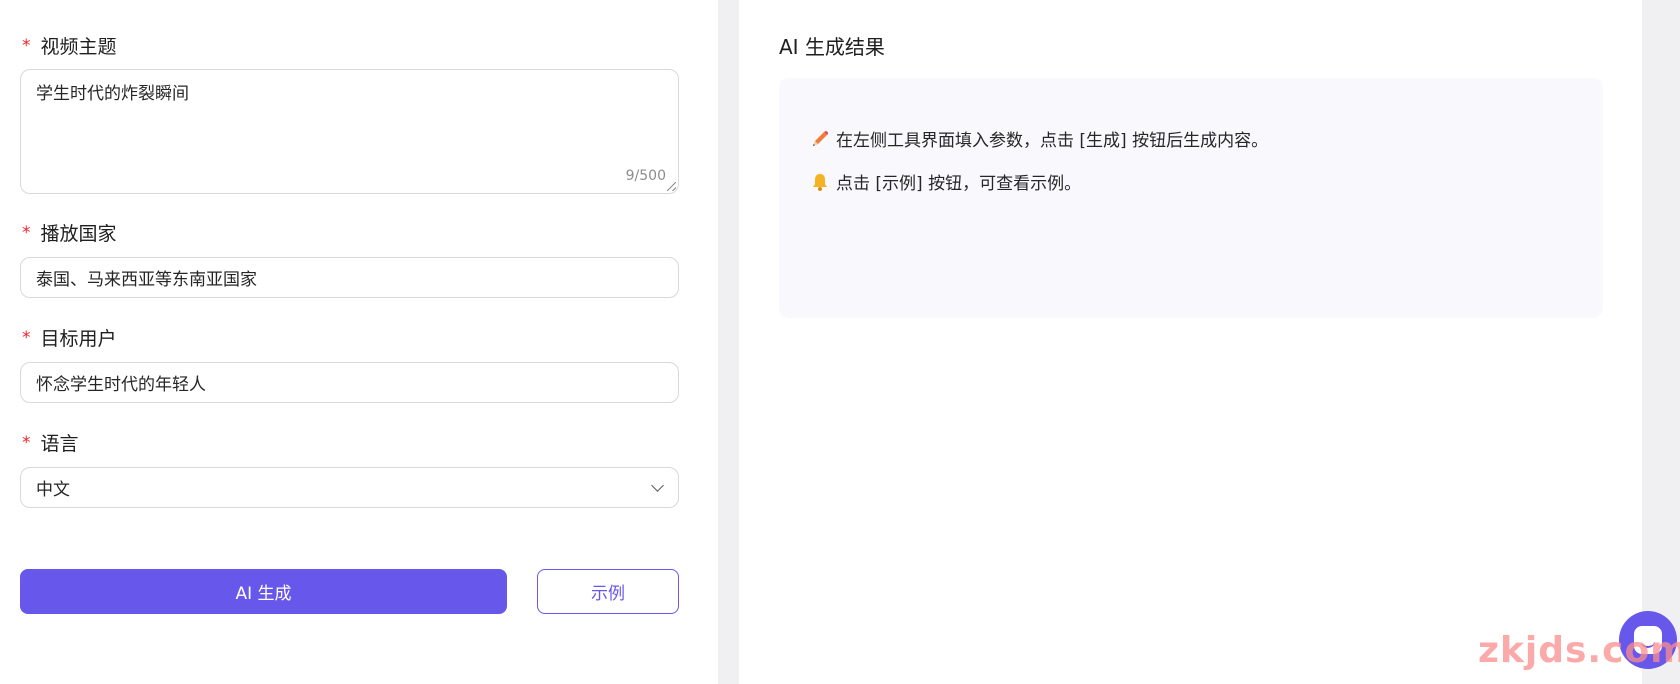 The height and width of the screenshot is (684, 1680). What do you see at coordinates (349, 487) in the screenshot?
I see `language-select: 中文` at bounding box center [349, 487].